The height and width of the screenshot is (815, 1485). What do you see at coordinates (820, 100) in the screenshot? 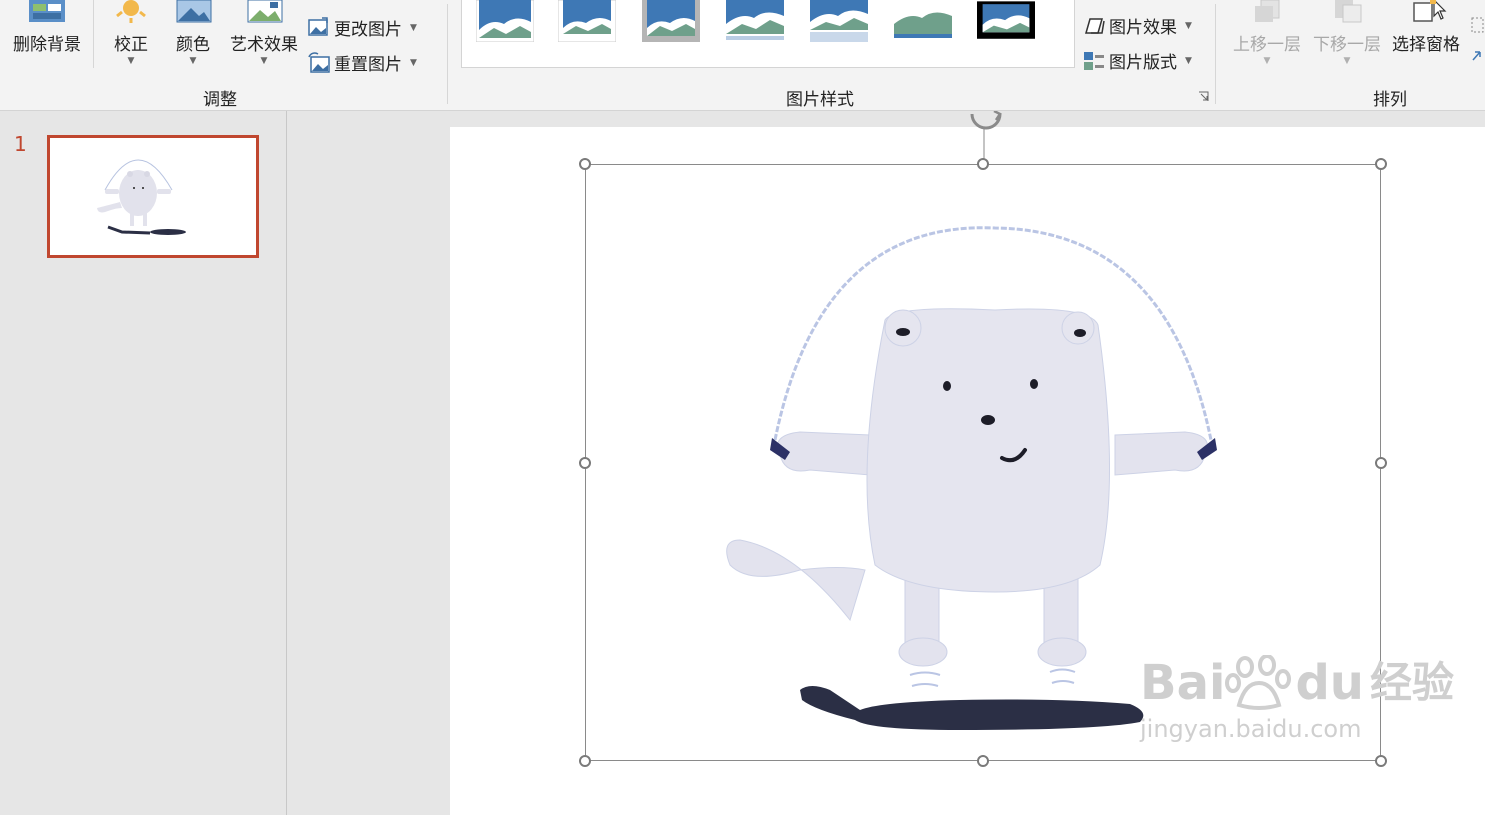
I see `picture-styles-group-label: 图片样式` at bounding box center [820, 100].